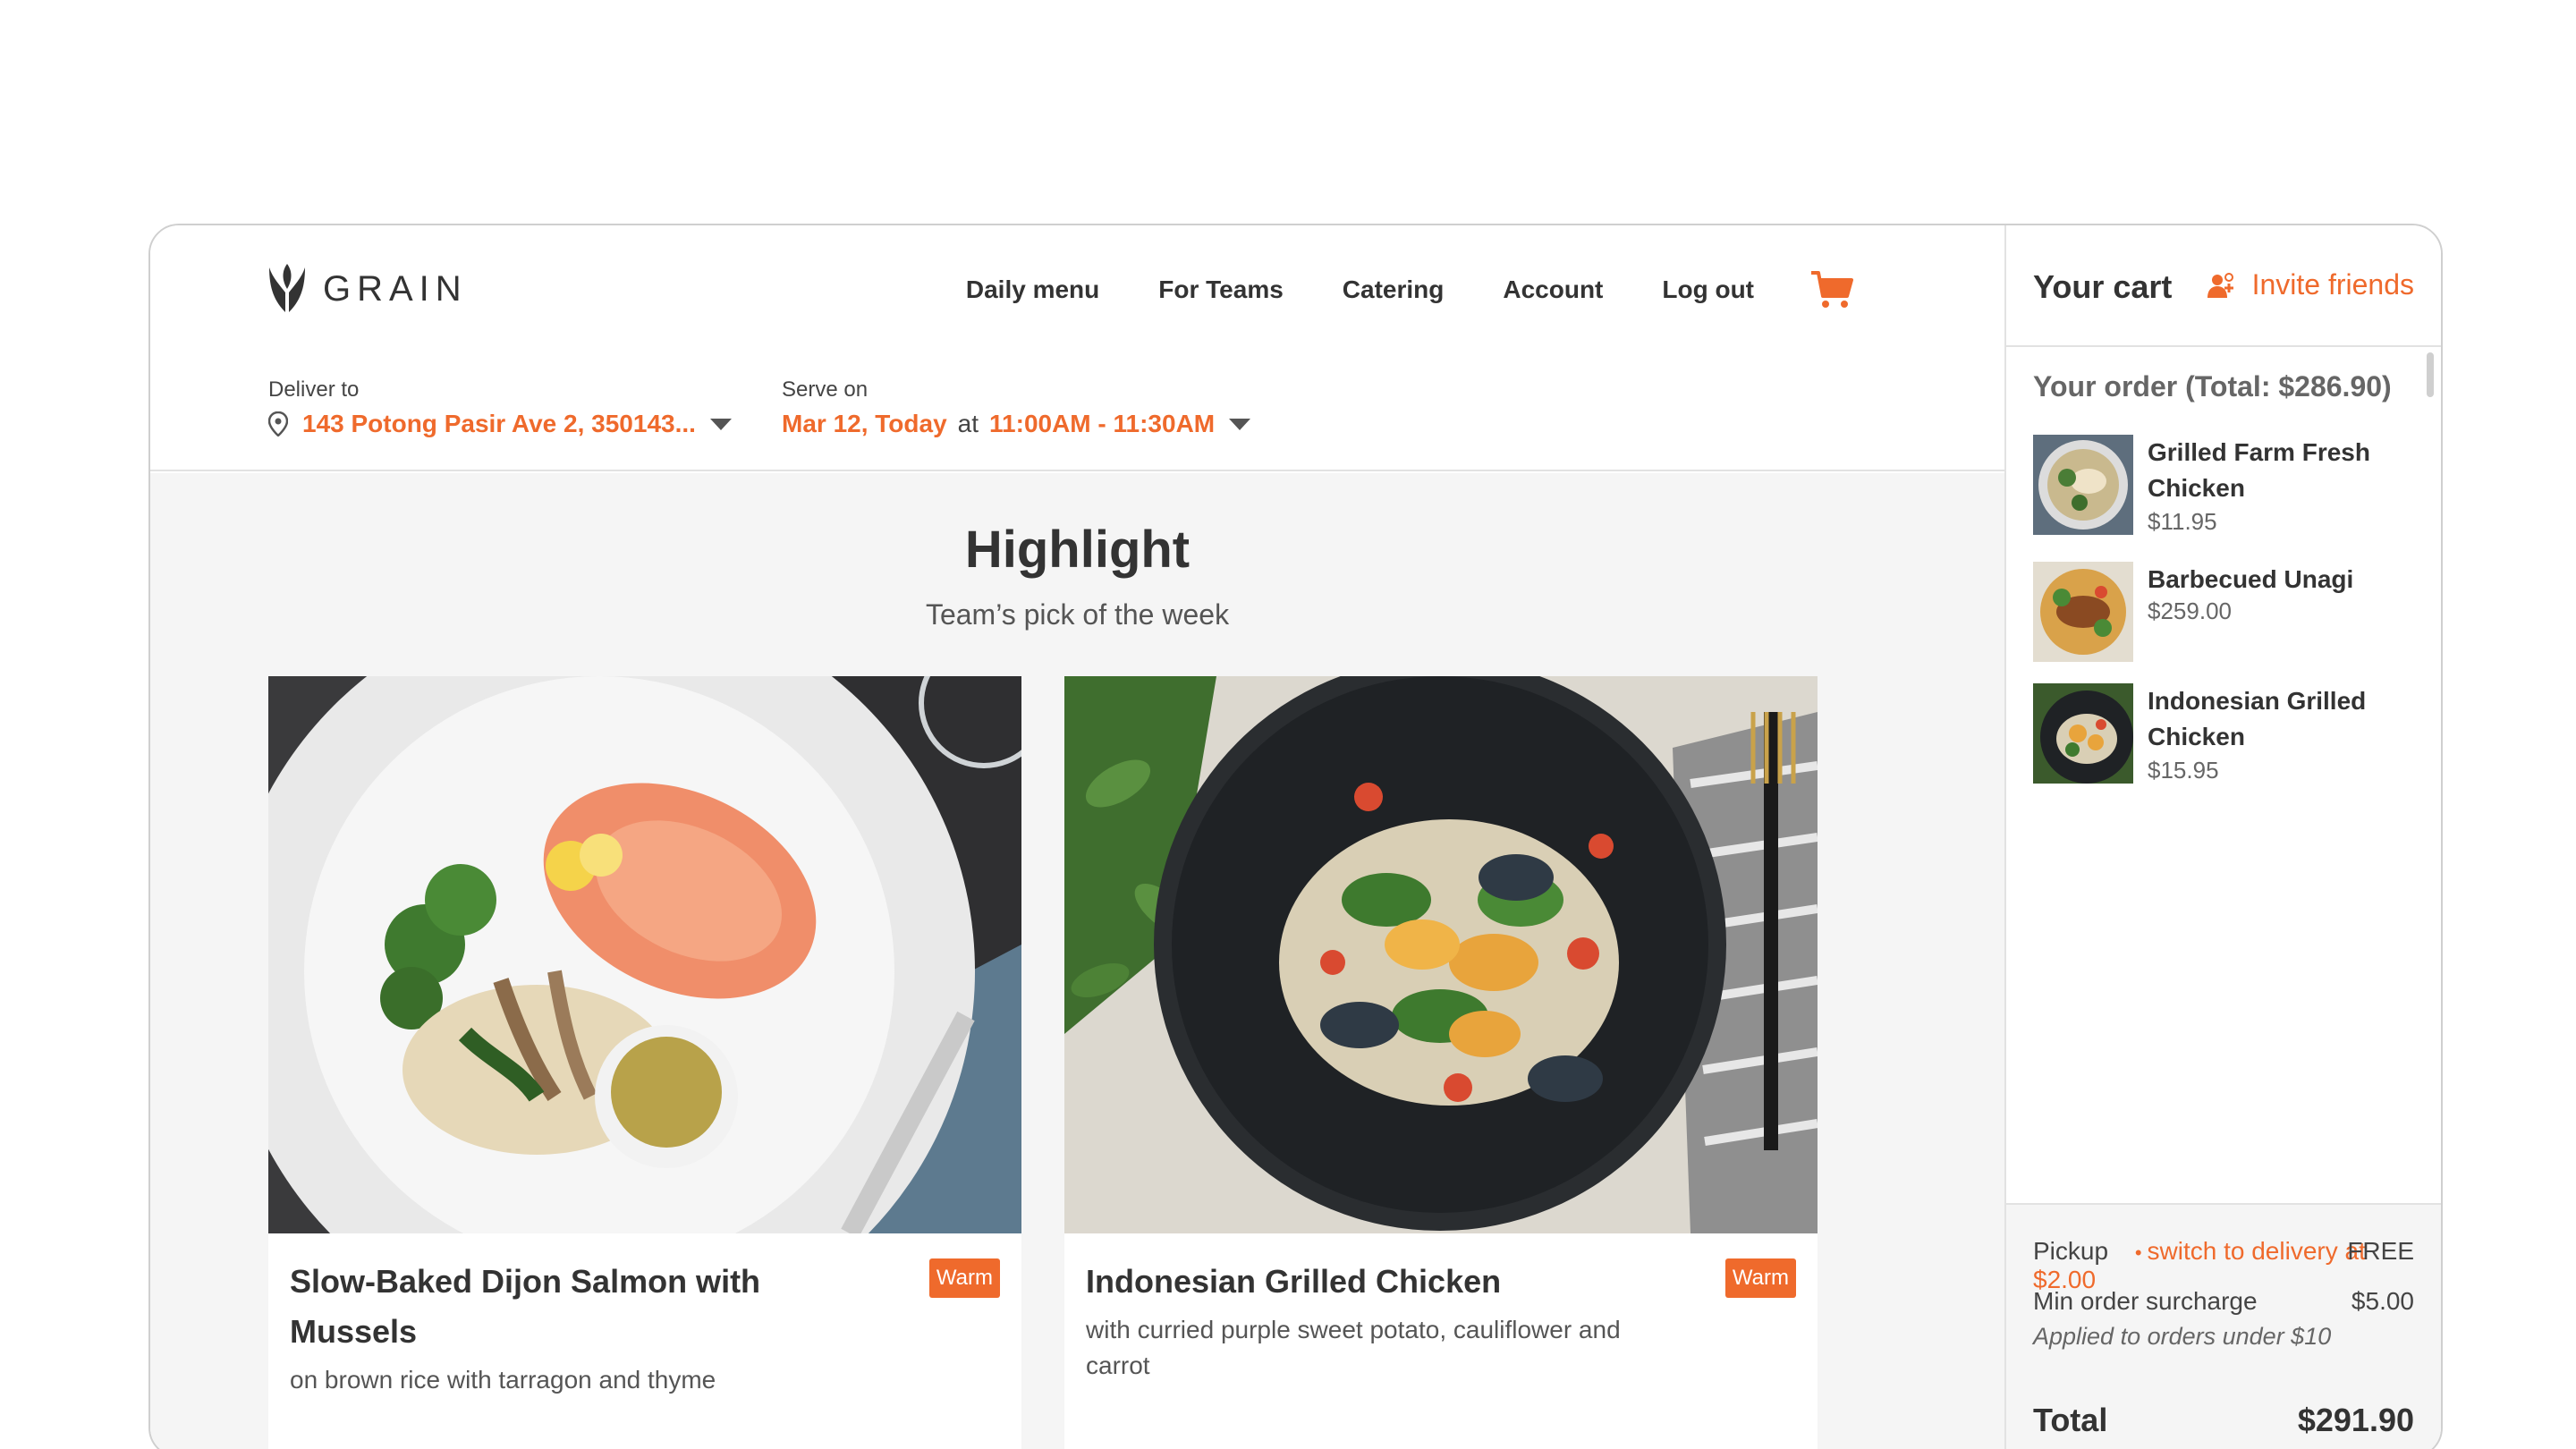  Describe the element at coordinates (2223, 1265) in the screenshot. I see `pickup-row: Pickup • switch to delivery at $2.00 FREE` at that location.